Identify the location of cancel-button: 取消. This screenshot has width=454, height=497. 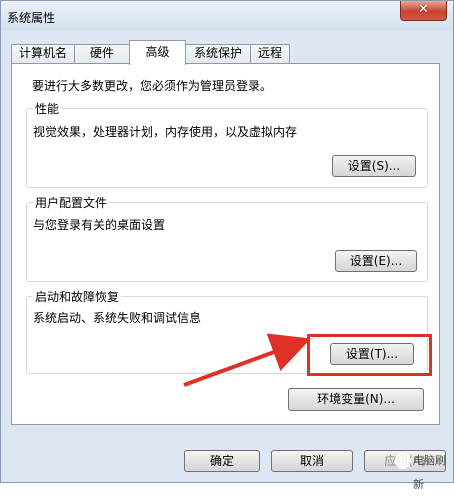
(312, 461).